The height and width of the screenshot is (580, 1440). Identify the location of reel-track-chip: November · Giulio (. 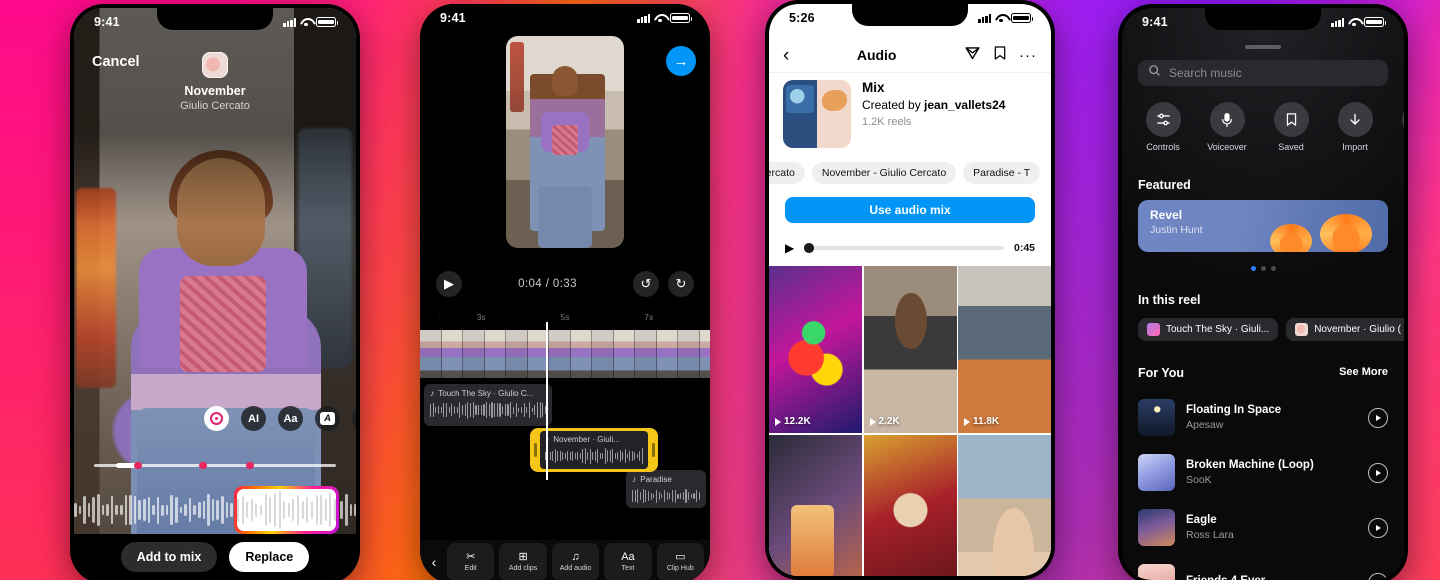
(1345, 329).